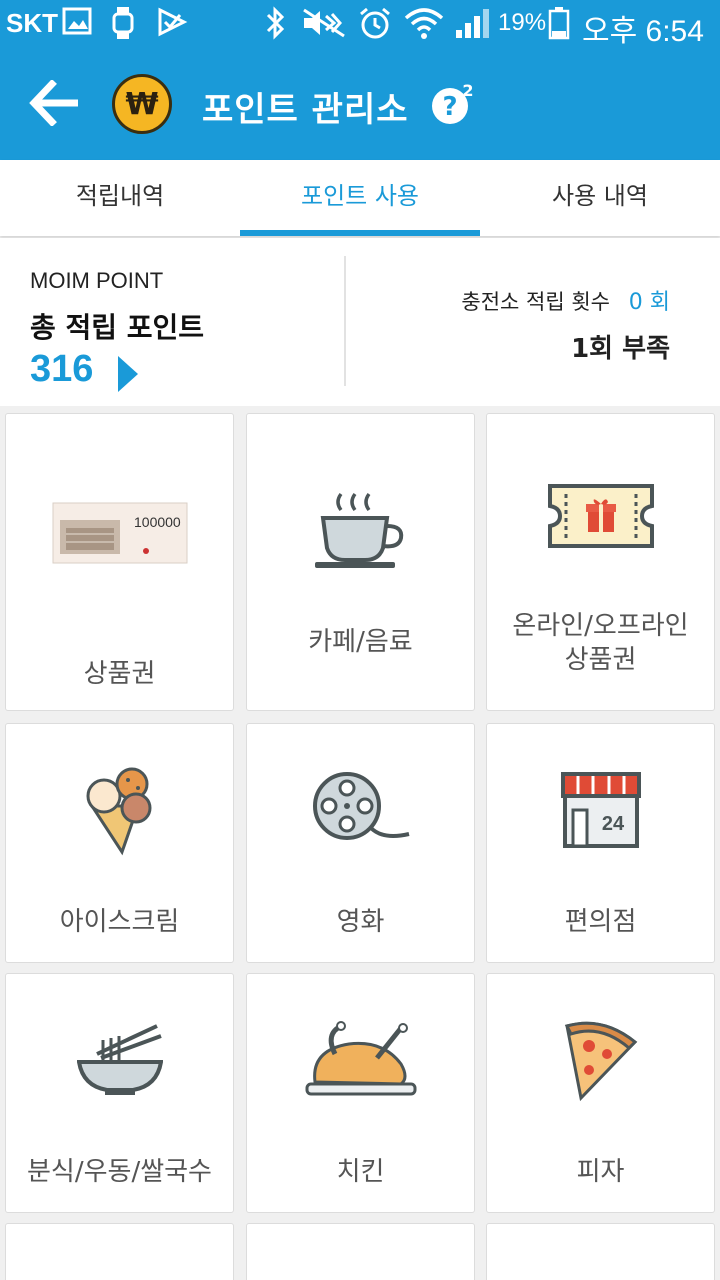  I want to click on mute-icon, so click(324, 25).